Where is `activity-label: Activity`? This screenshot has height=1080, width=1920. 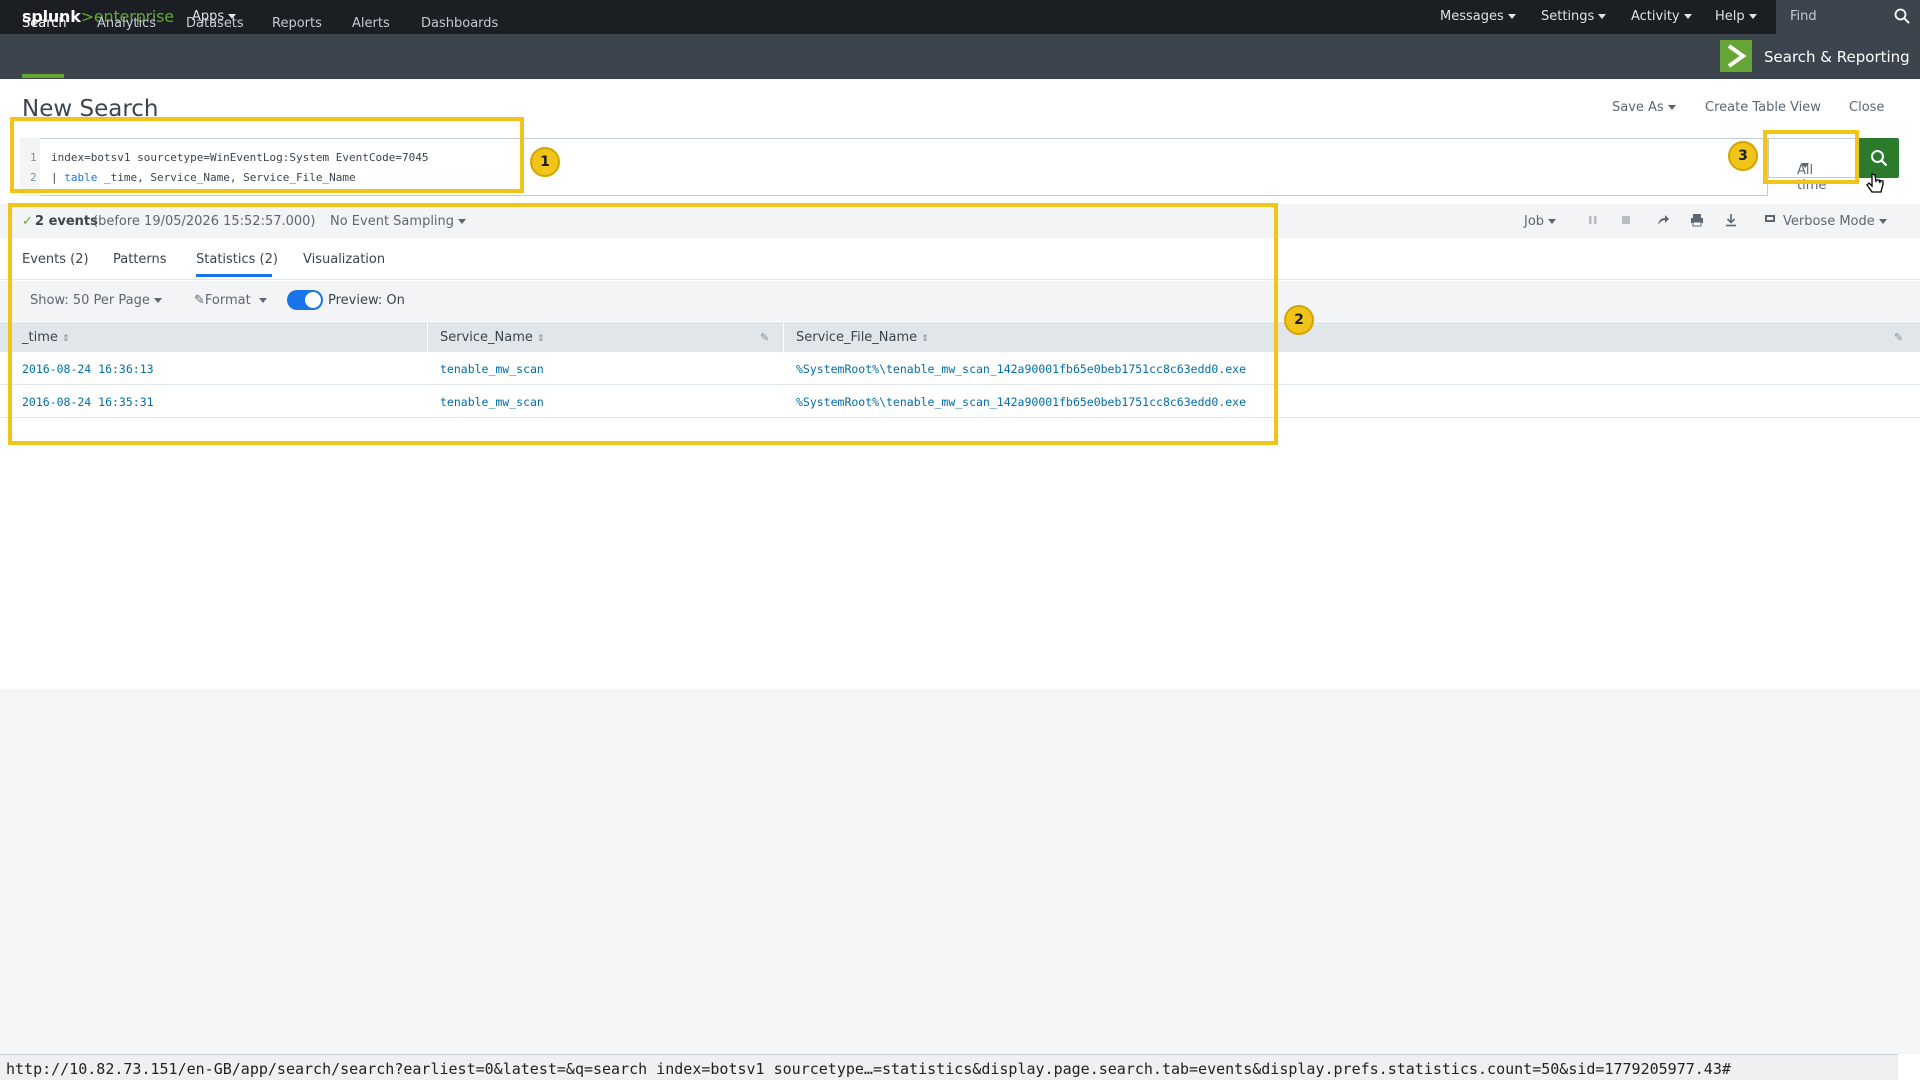 activity-label: Activity is located at coordinates (1655, 16).